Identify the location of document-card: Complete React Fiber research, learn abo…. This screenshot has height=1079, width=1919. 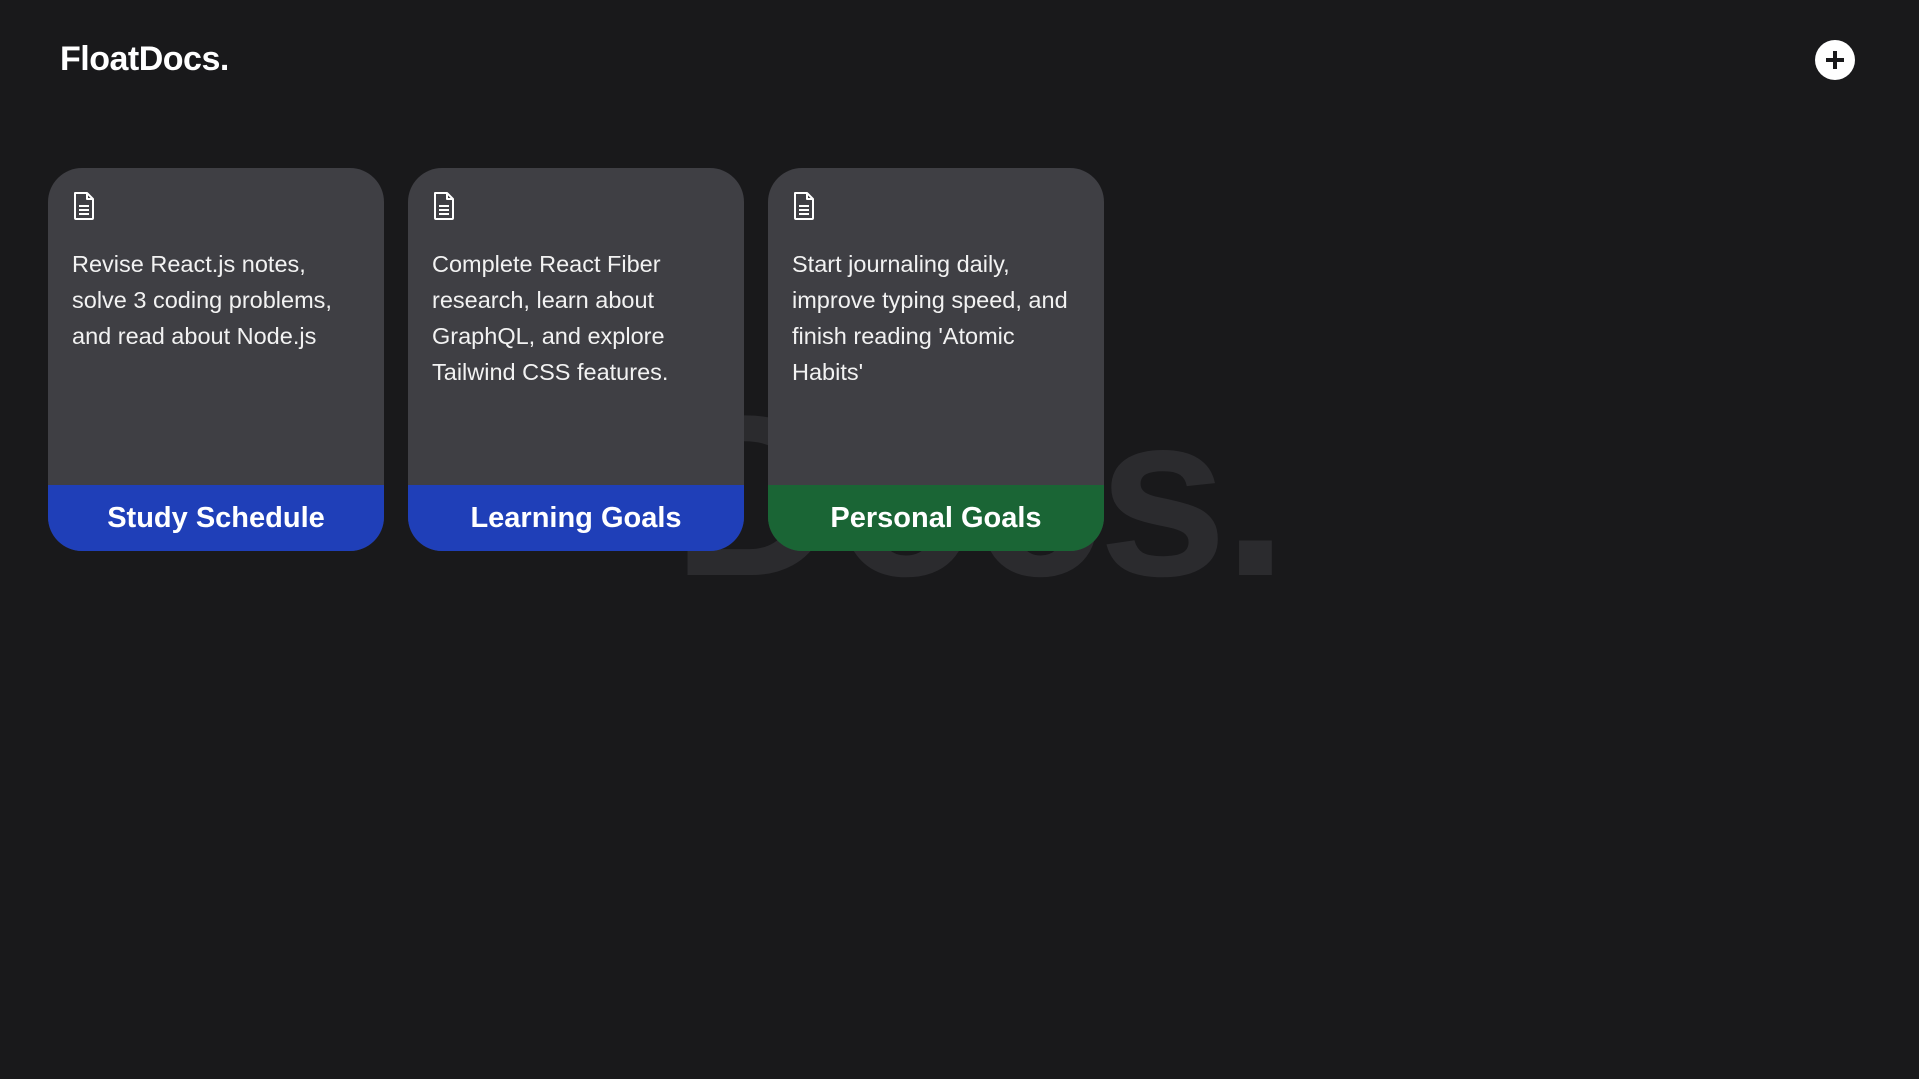
(576, 359).